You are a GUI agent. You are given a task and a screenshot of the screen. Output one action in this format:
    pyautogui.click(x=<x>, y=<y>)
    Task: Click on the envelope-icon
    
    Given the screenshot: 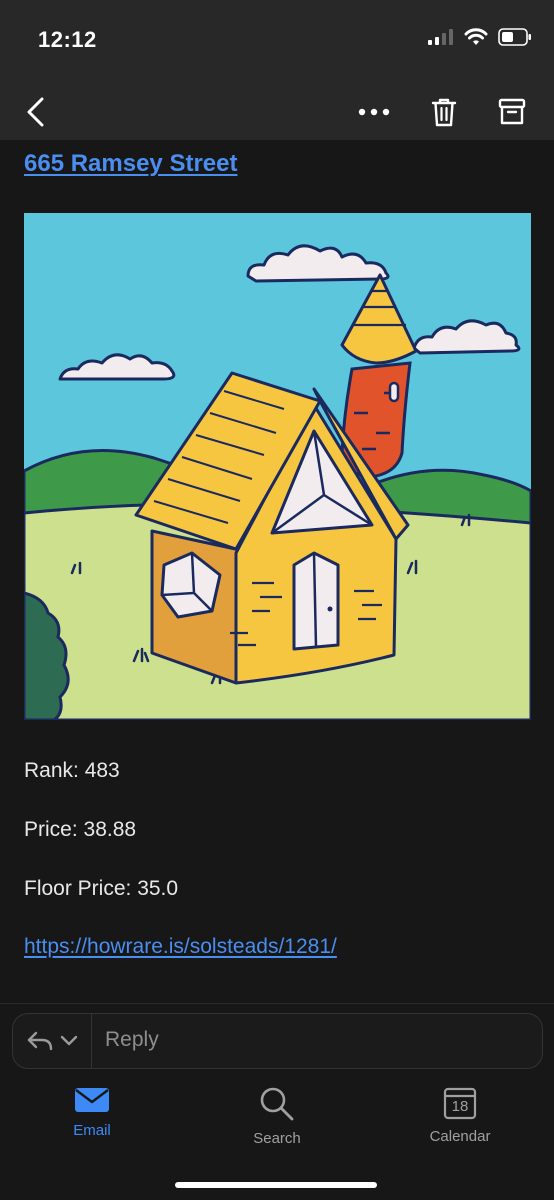 What is the action you would take?
    pyautogui.click(x=92, y=1100)
    